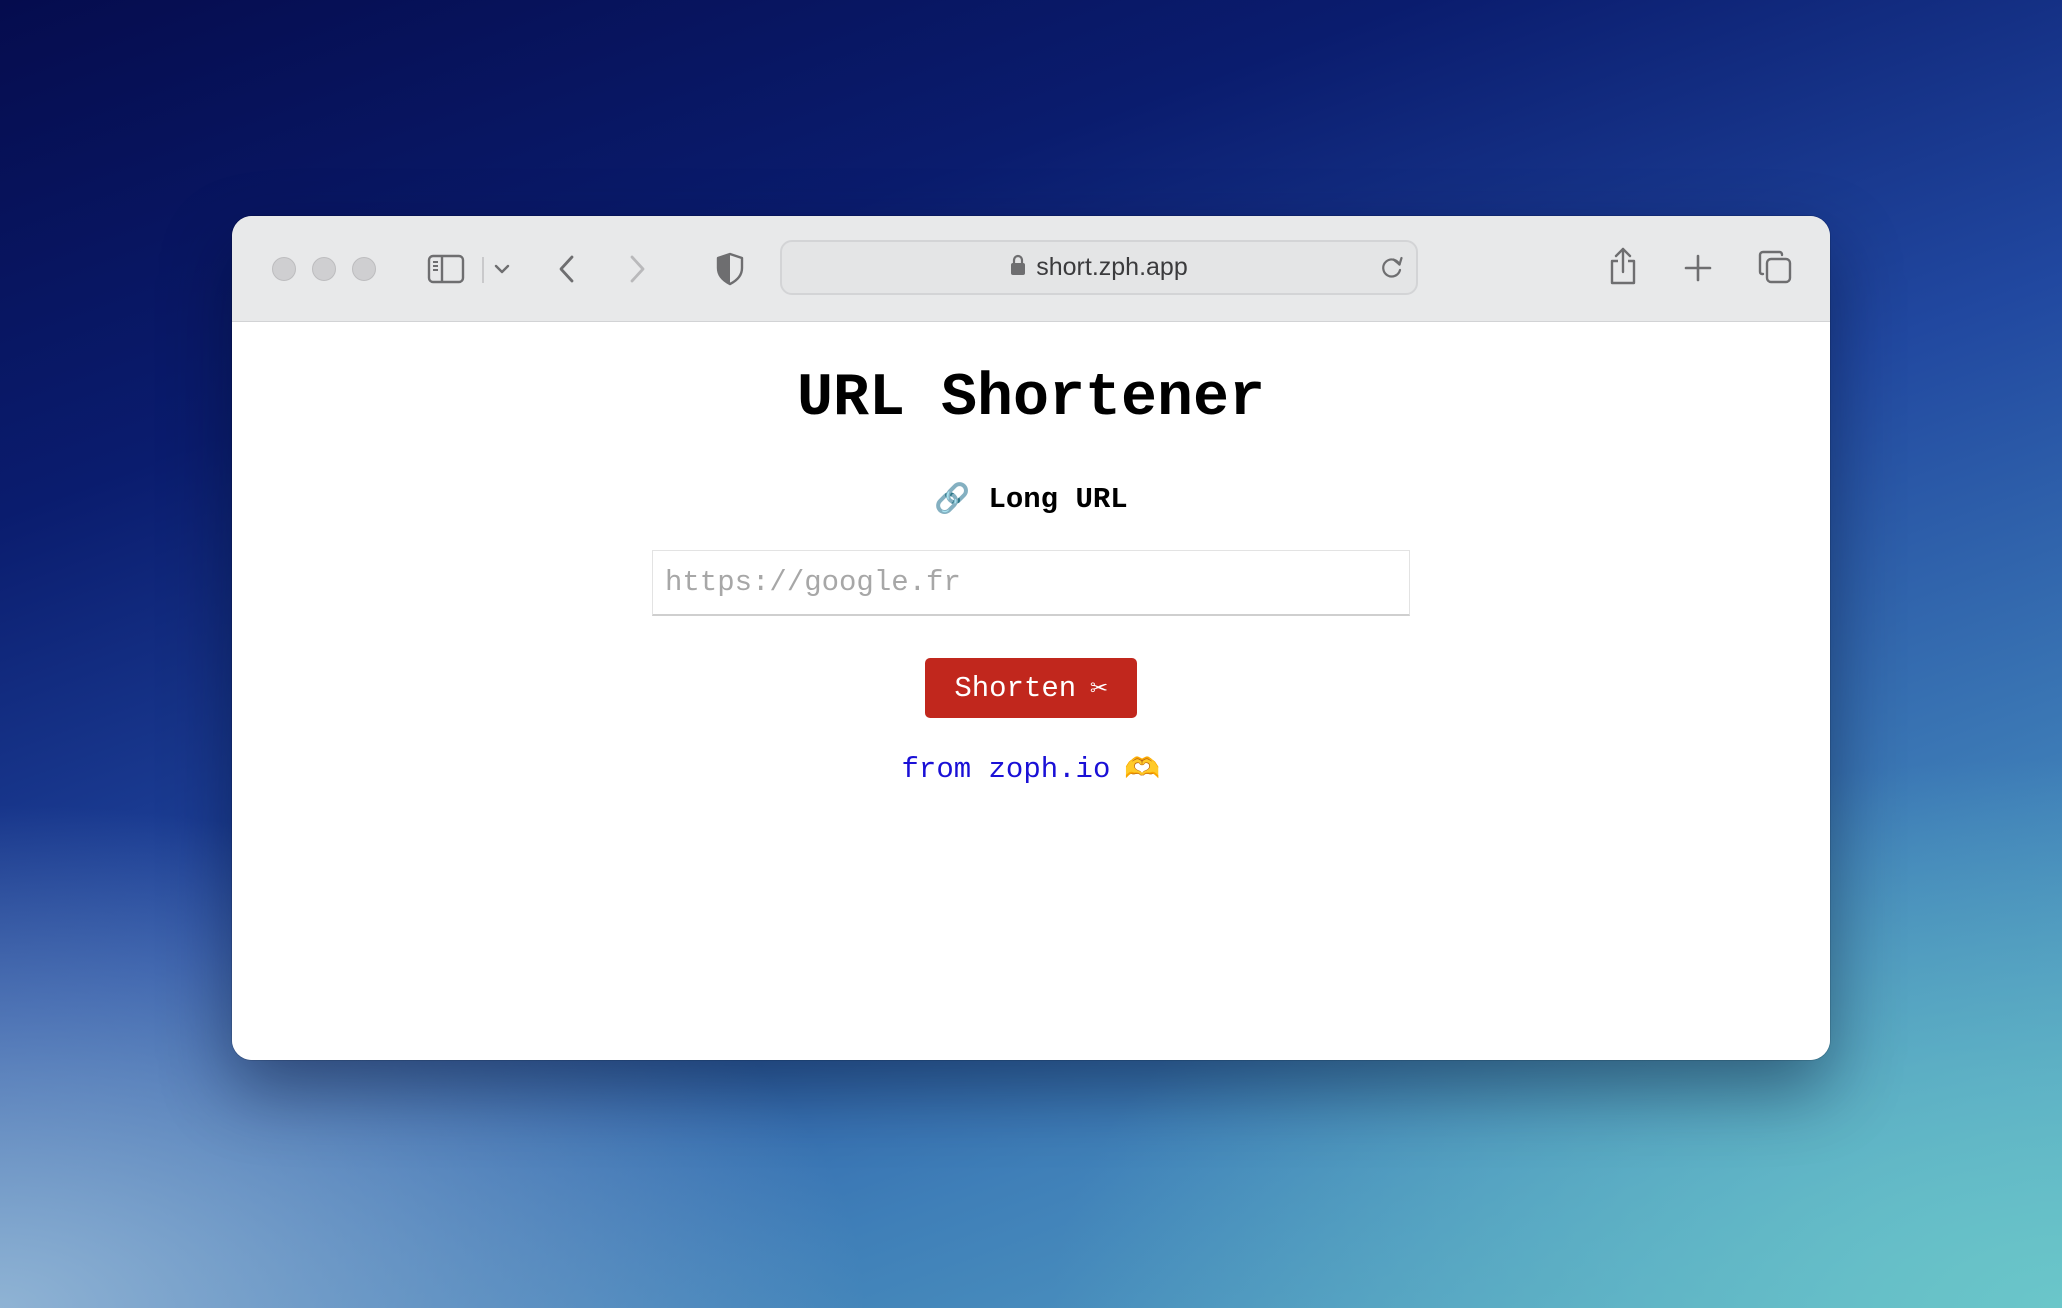  I want to click on chevron-left-icon, so click(567, 269).